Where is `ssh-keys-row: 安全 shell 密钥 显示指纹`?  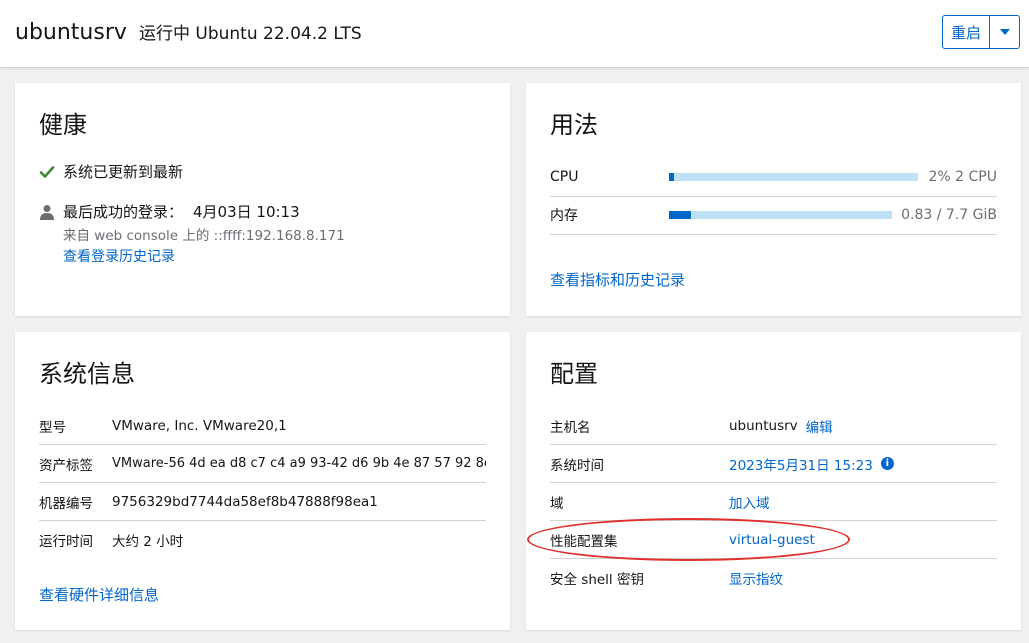 ssh-keys-row: 安全 shell 密钥 显示指纹 is located at coordinates (773, 578).